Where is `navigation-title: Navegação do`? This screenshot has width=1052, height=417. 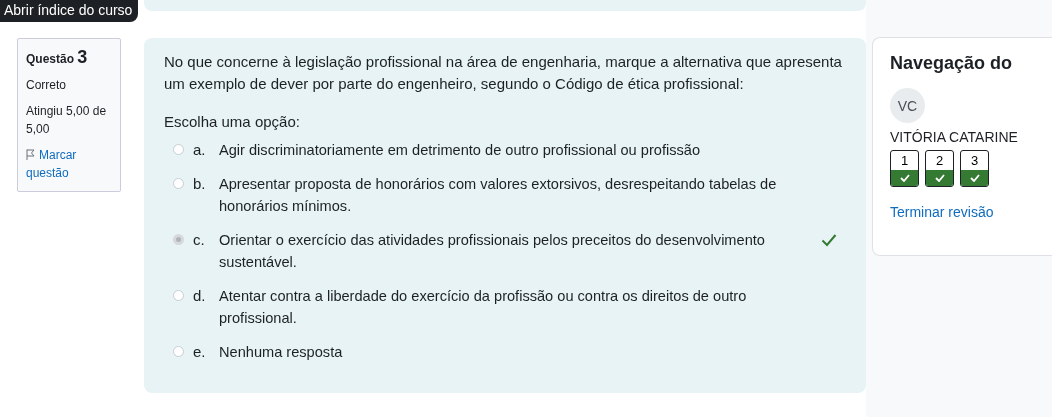
navigation-title: Navegação do is located at coordinates (952, 63).